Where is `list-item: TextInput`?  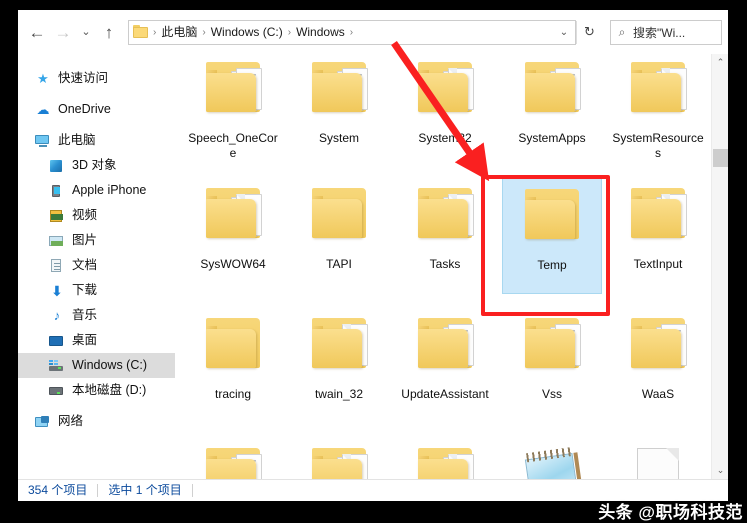 list-item: TextInput is located at coordinates (658, 235).